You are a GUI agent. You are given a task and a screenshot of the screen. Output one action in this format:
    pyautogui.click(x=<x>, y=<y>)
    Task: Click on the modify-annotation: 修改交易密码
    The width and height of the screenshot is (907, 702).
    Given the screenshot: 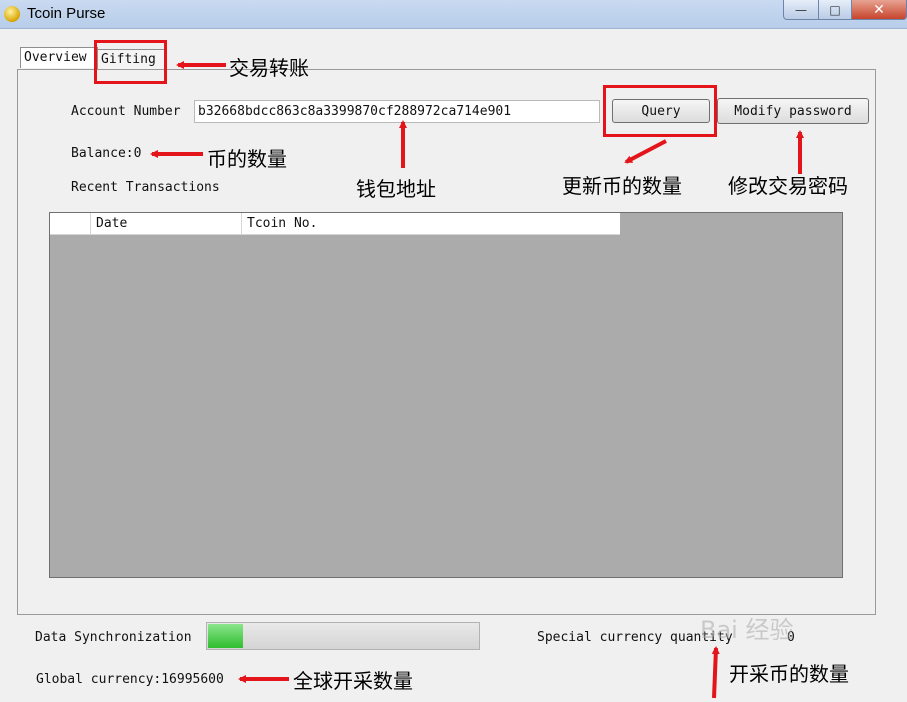 What is the action you would take?
    pyautogui.click(x=788, y=186)
    